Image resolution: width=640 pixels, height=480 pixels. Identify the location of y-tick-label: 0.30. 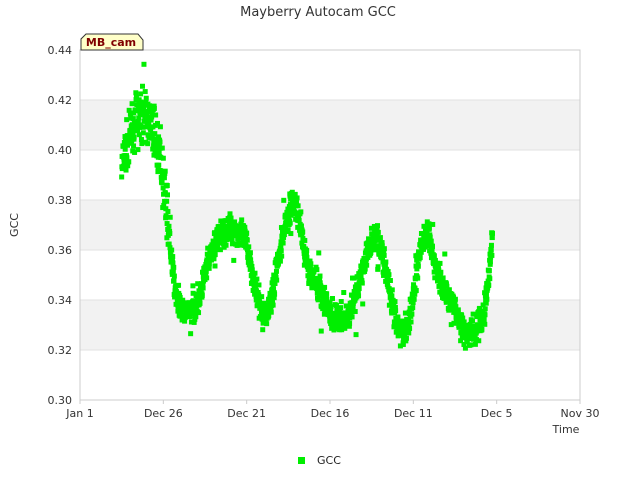
(60, 400).